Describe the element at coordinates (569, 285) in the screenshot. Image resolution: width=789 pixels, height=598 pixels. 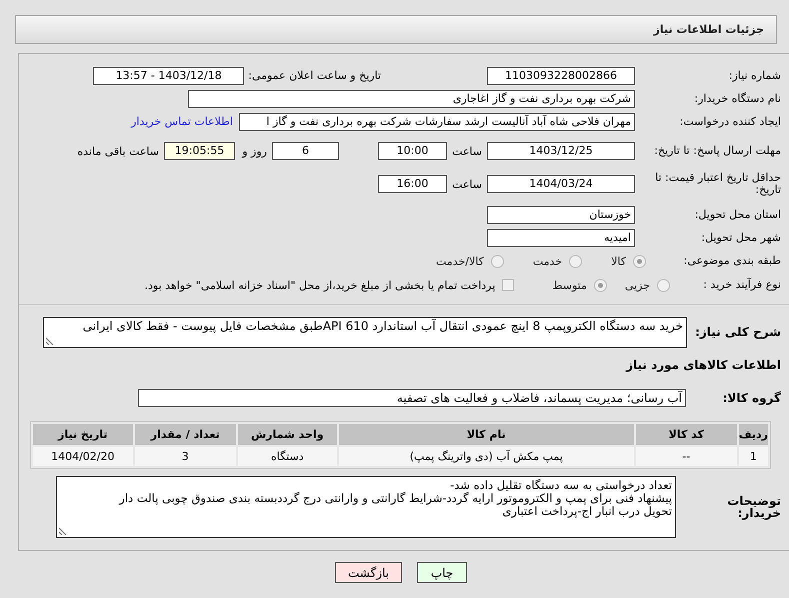
I see `option-label: متوسط` at that location.